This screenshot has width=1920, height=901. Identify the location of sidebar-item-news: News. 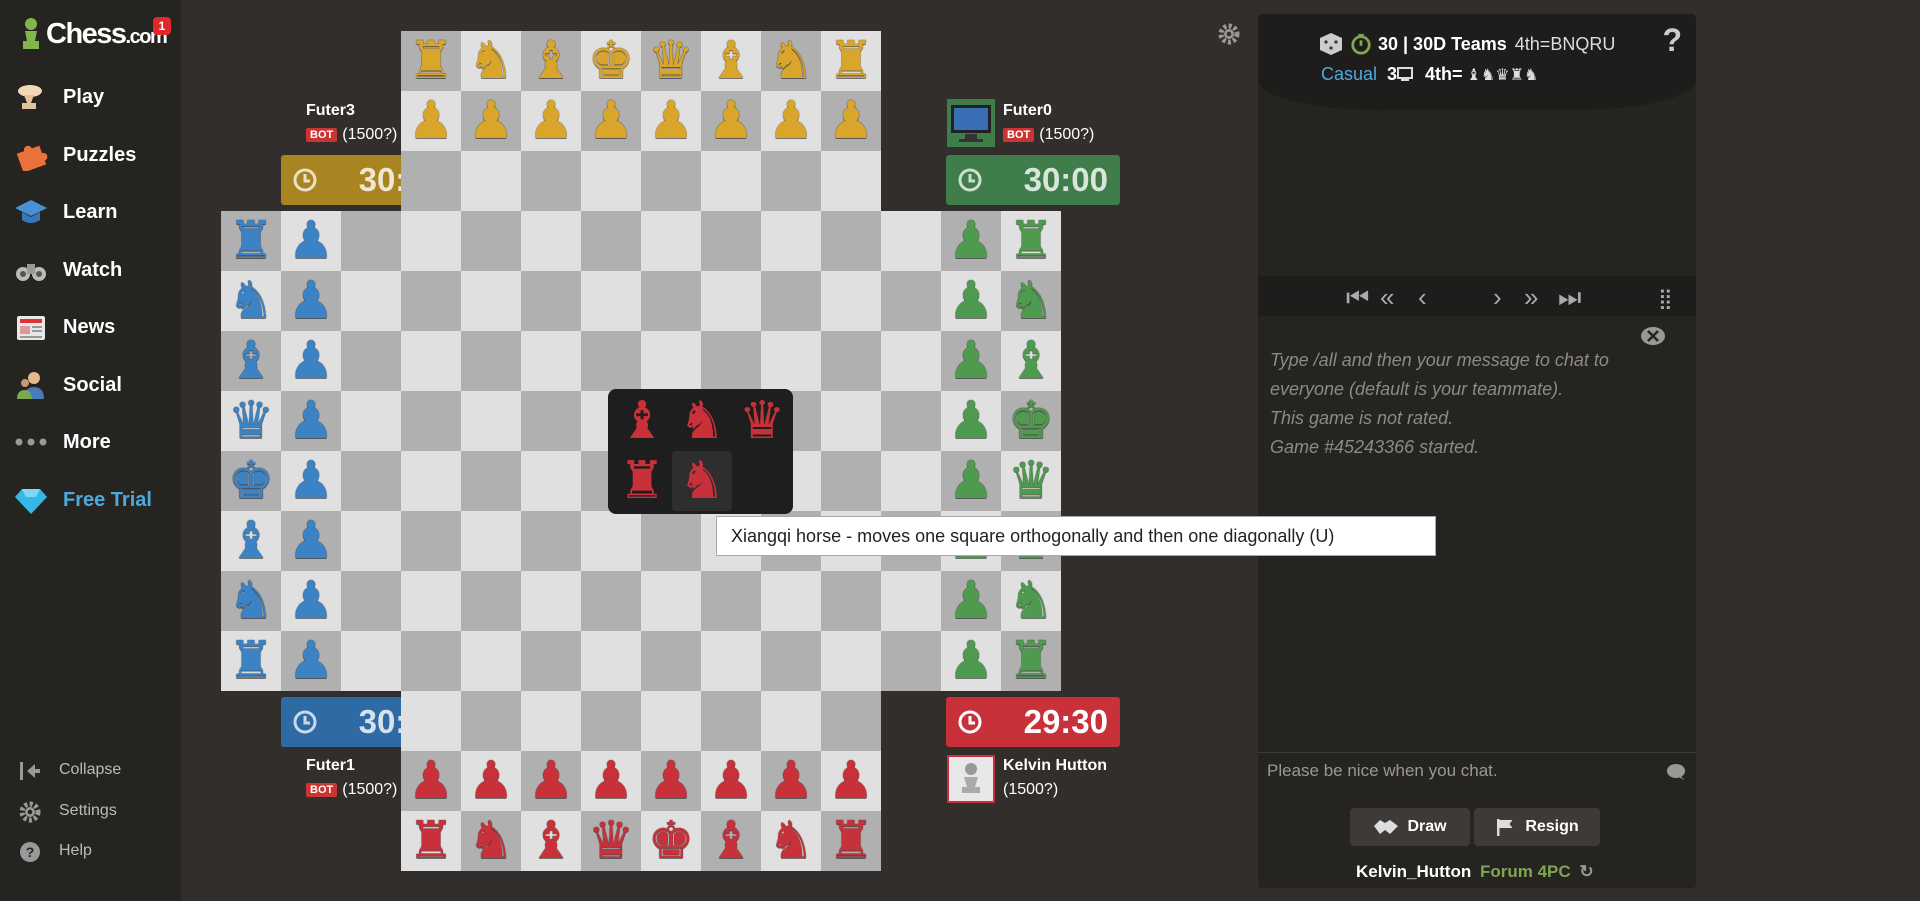
(90, 327).